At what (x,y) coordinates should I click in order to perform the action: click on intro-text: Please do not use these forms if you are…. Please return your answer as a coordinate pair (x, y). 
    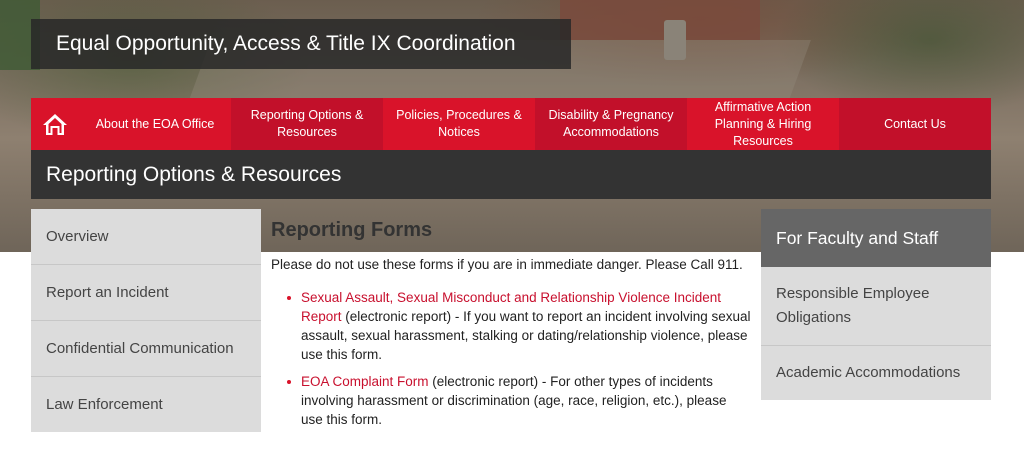
    Looking at the image, I should click on (507, 264).